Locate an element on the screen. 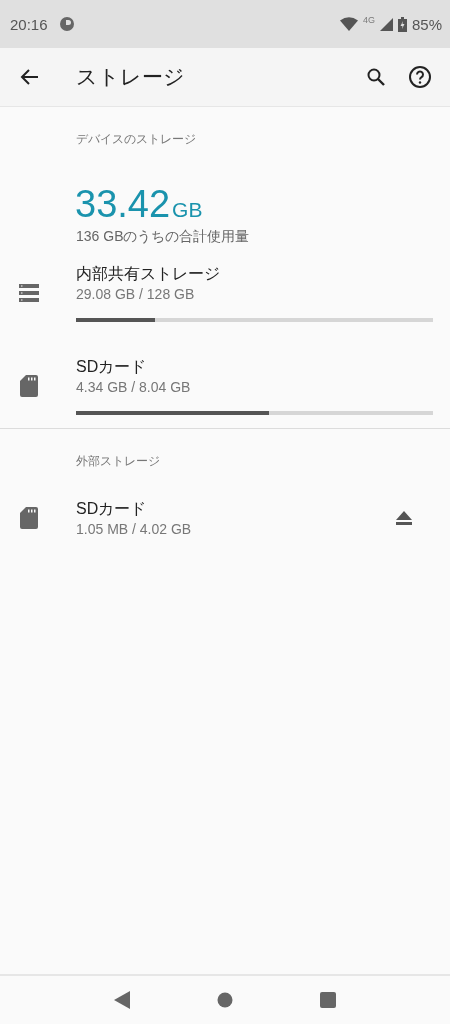 The height and width of the screenshot is (1024, 450). back-arrow-icon is located at coordinates (30, 77).